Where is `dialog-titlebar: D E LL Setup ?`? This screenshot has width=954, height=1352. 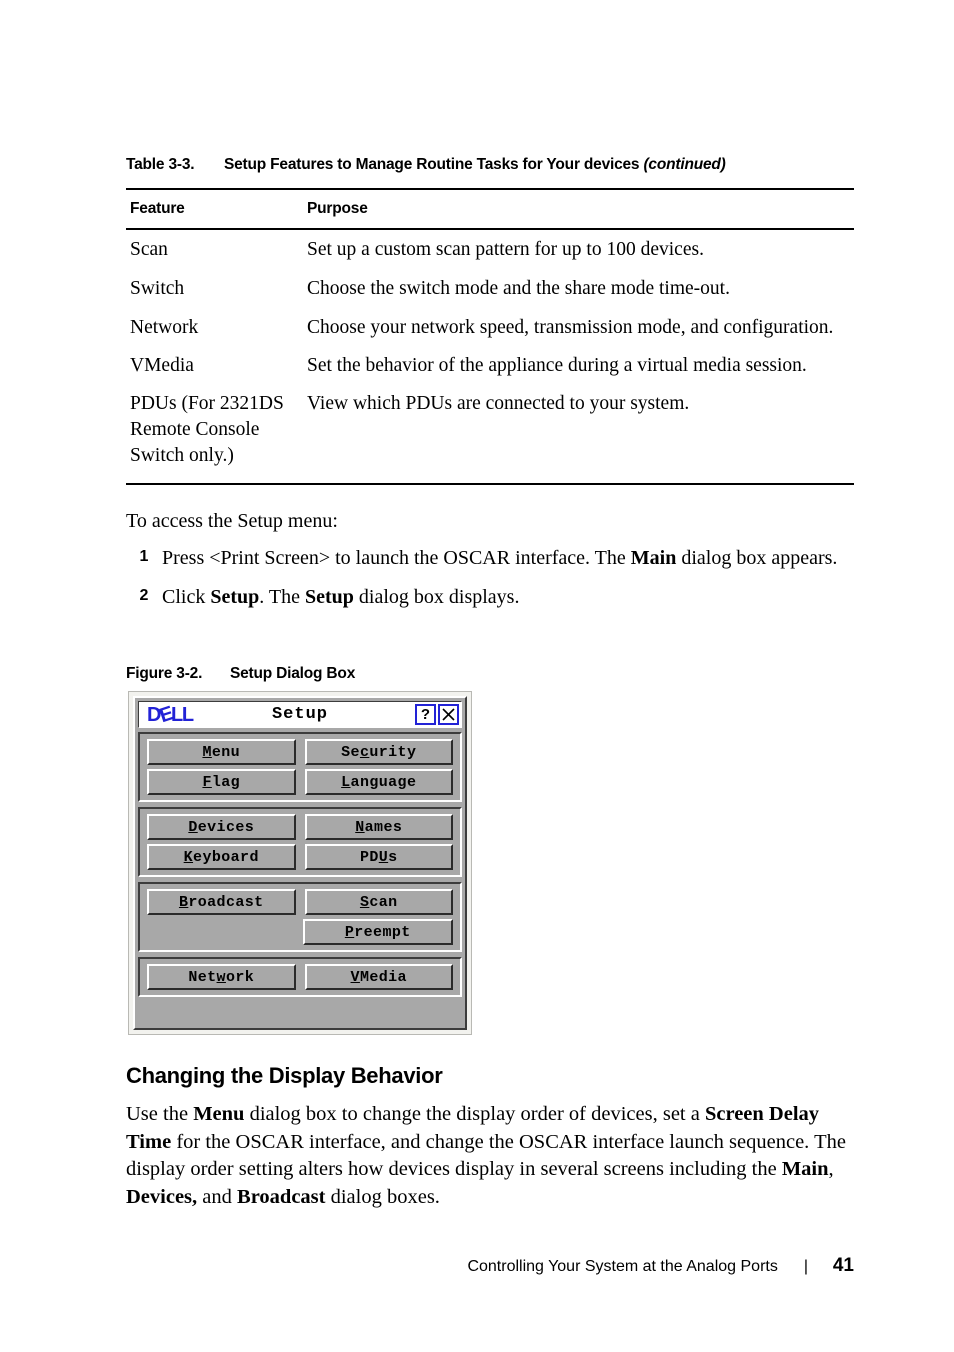 dialog-titlebar: D E LL Setup ? is located at coordinates (300, 714).